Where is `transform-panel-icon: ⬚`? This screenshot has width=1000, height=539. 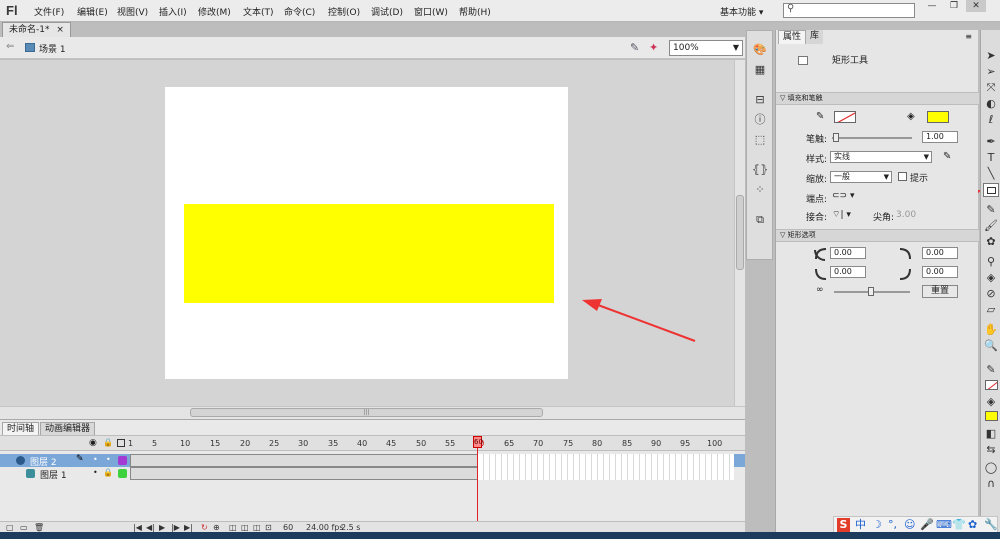 transform-panel-icon: ⬚ is located at coordinates (760, 140).